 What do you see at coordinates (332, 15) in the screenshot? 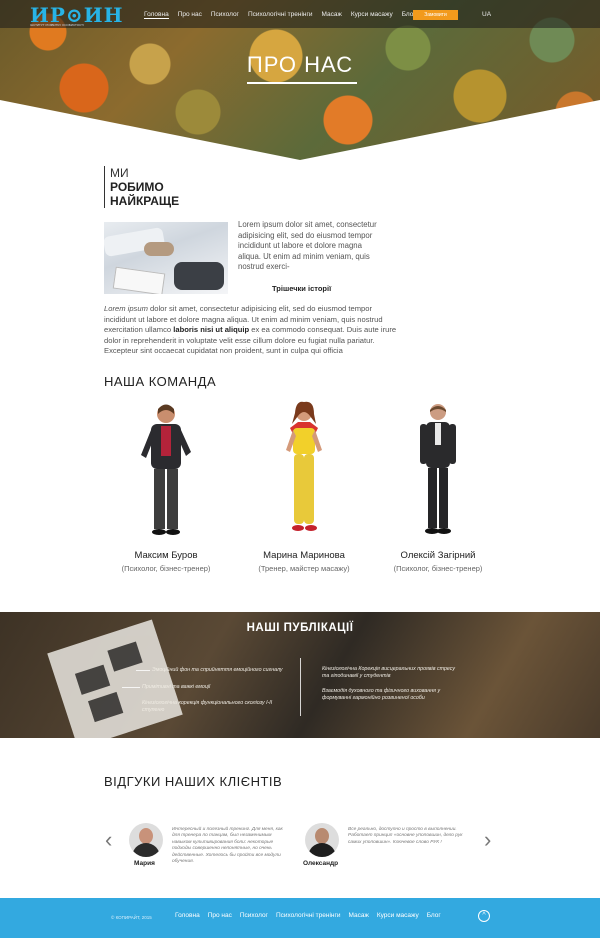
I see `nav-item-massage: Масаж` at bounding box center [332, 15].